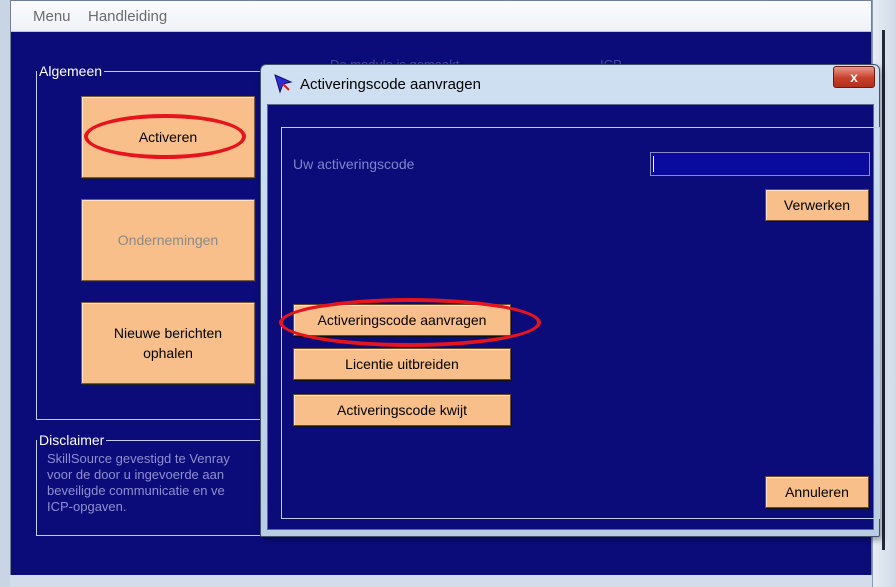 This screenshot has height=587, width=896. I want to click on activeringscode-input, so click(760, 164).